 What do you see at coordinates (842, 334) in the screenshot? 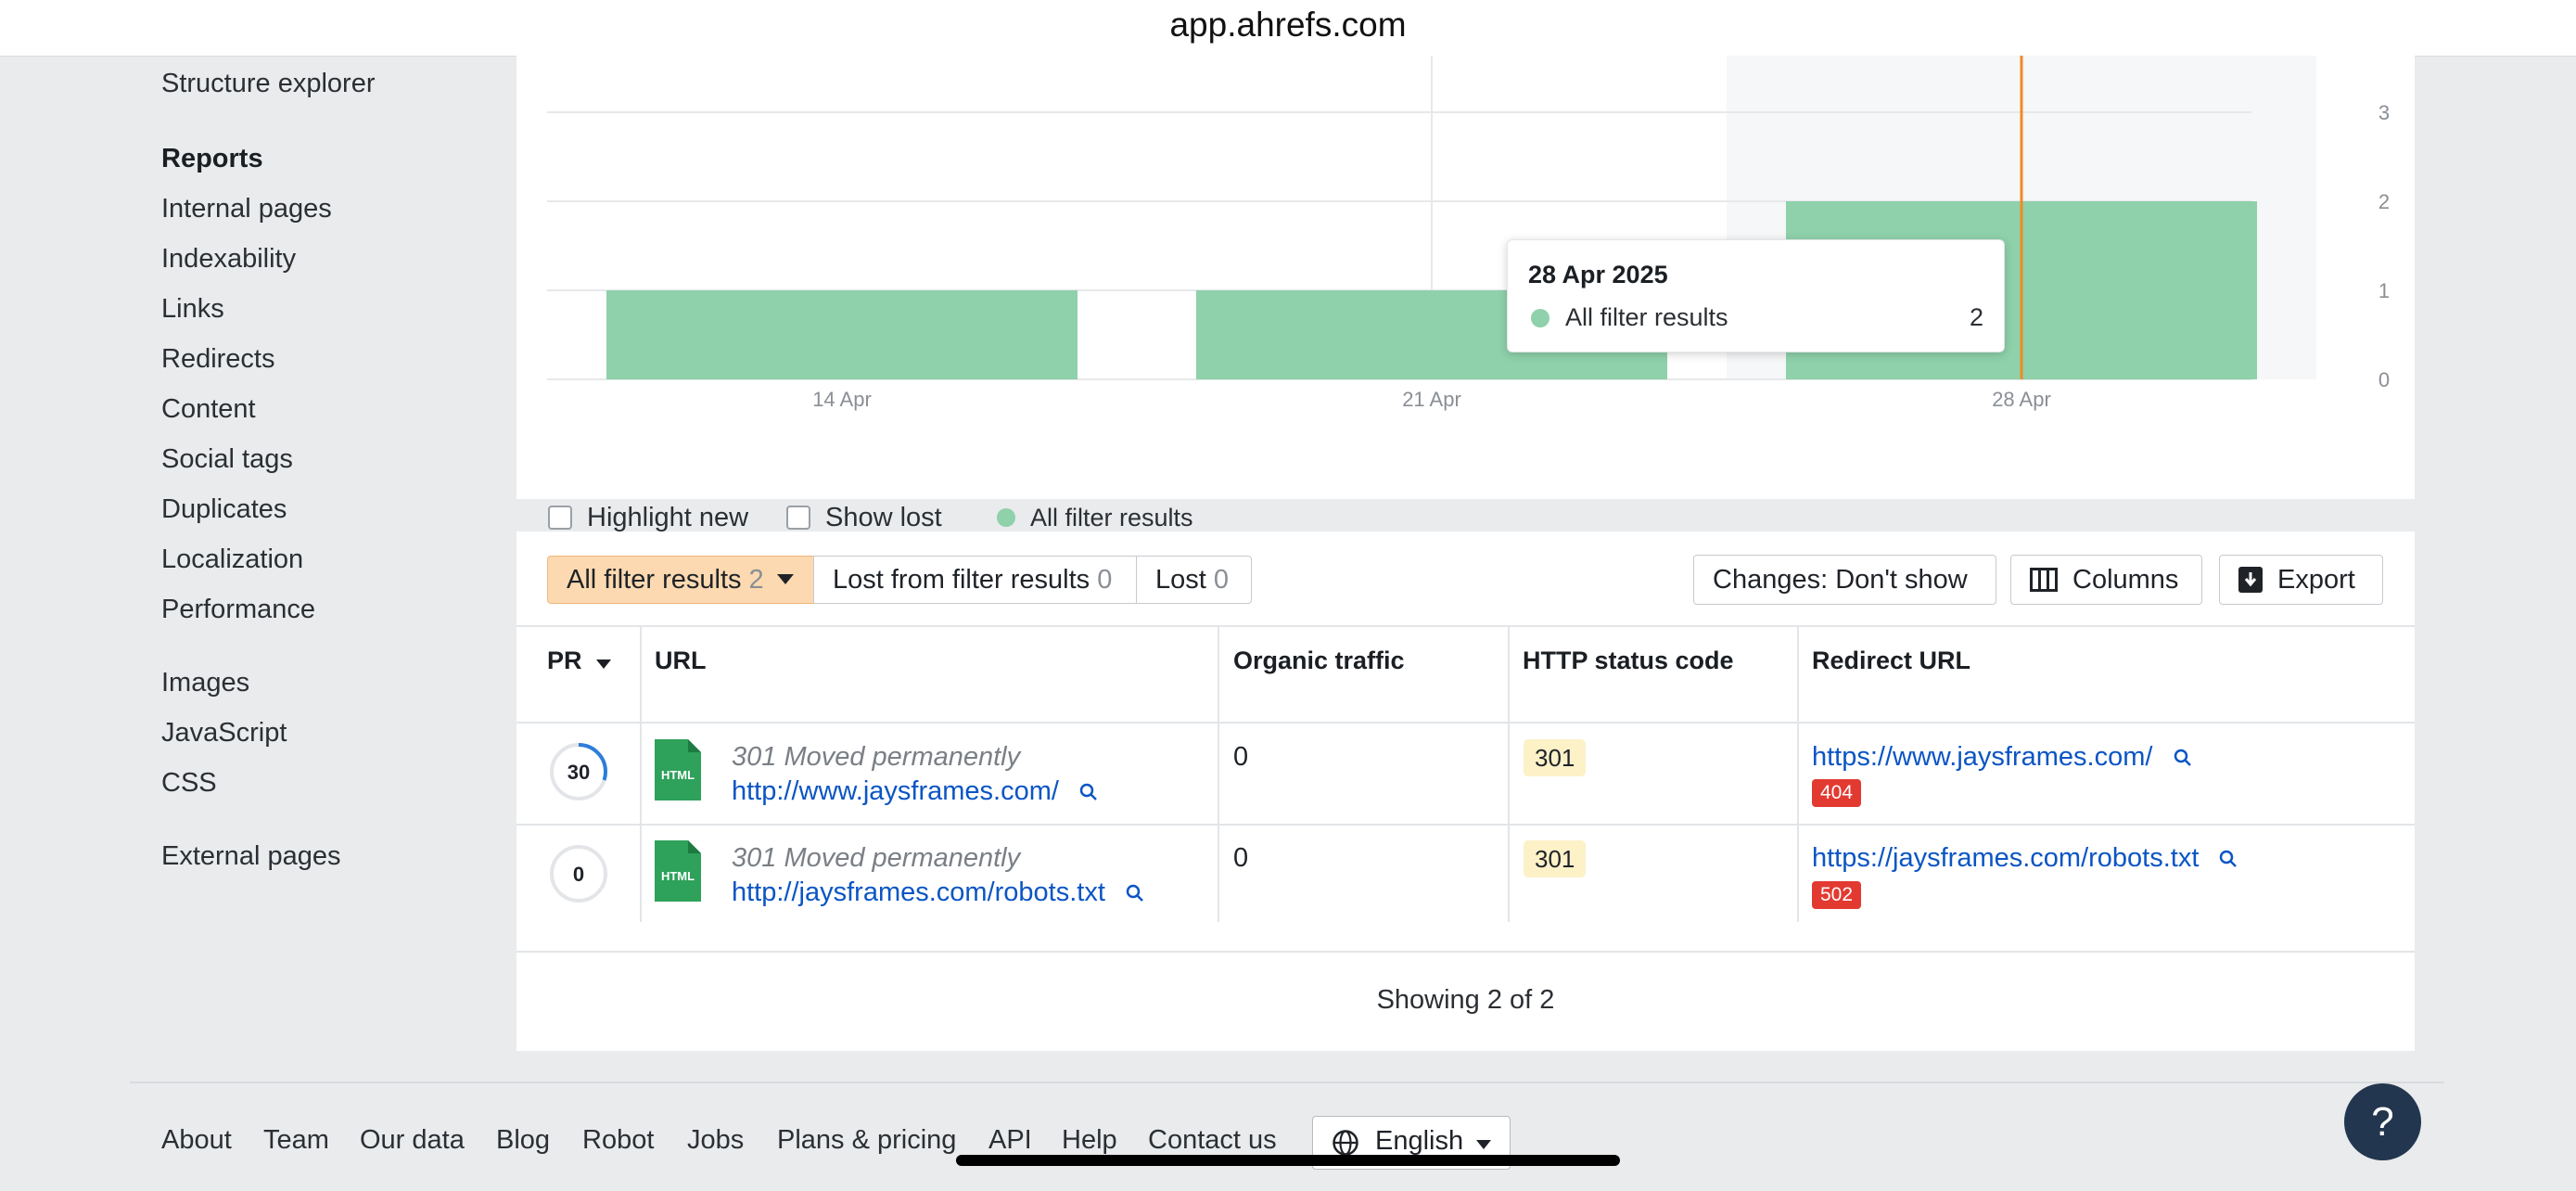
I see `bar-14-apr` at bounding box center [842, 334].